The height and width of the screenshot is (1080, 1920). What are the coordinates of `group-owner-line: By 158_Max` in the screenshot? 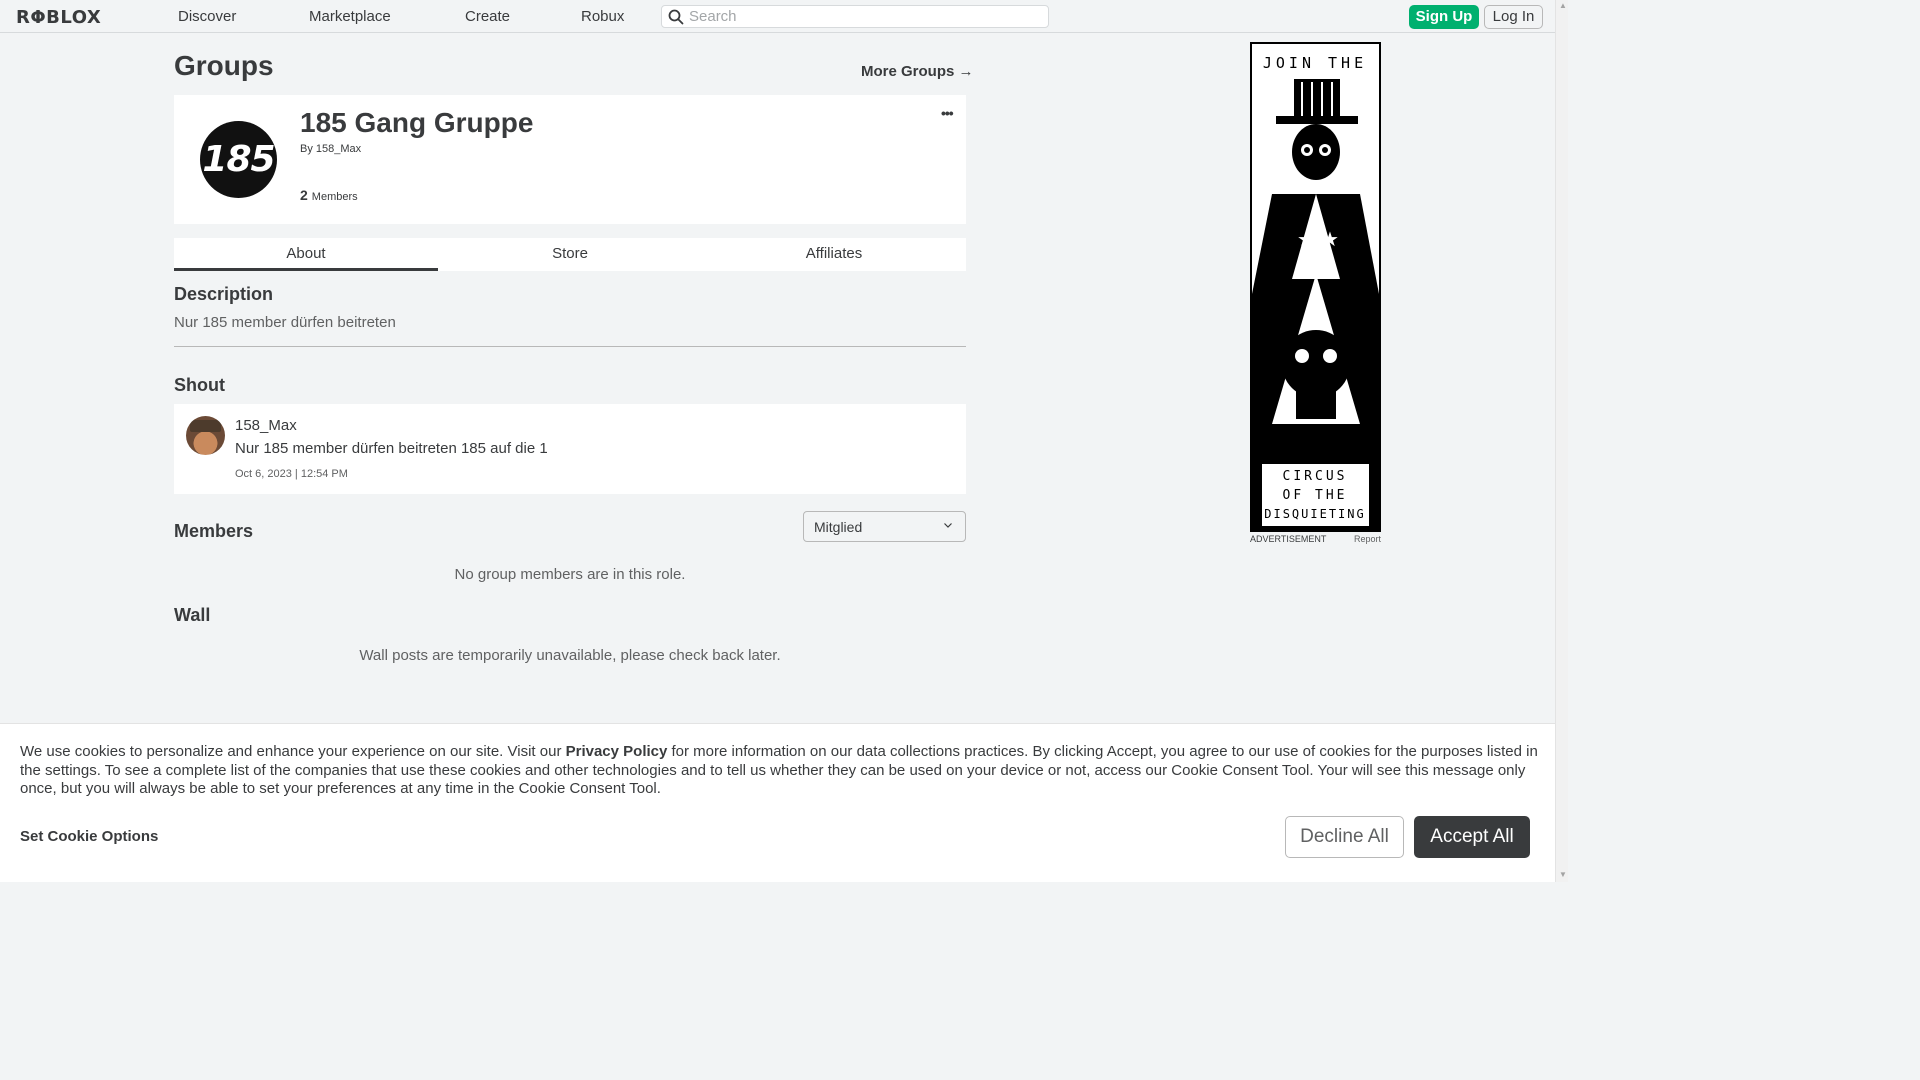 It's located at (330, 149).